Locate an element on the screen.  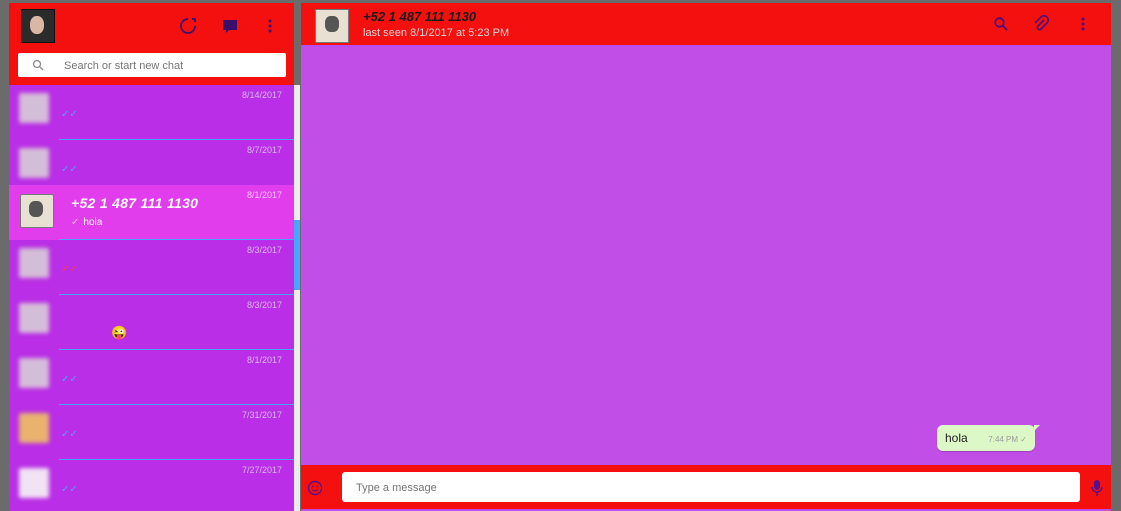
message-time: 7:44 PM ✓ is located at coordinates (1007, 439).